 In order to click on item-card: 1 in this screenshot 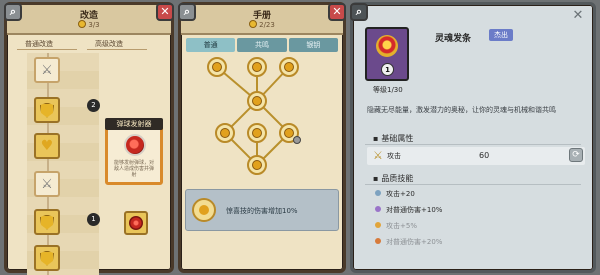, I will do `click(387, 54)`.